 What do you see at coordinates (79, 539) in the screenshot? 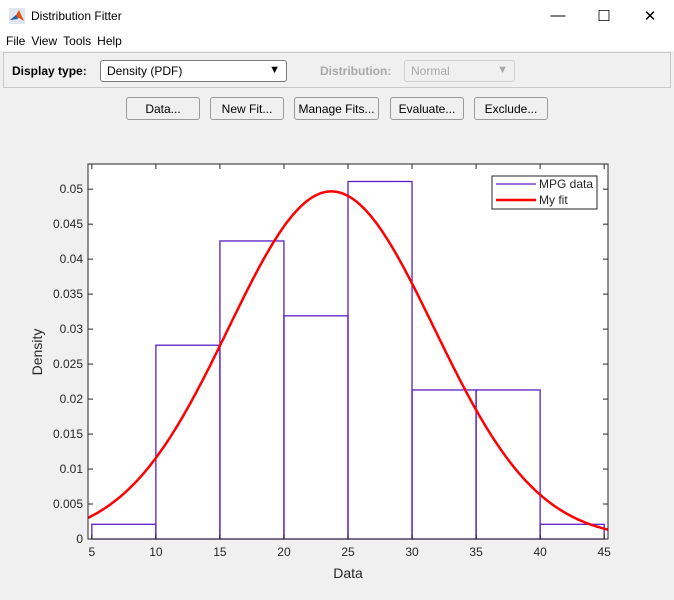
I see `y-tick-label: 0` at bounding box center [79, 539].